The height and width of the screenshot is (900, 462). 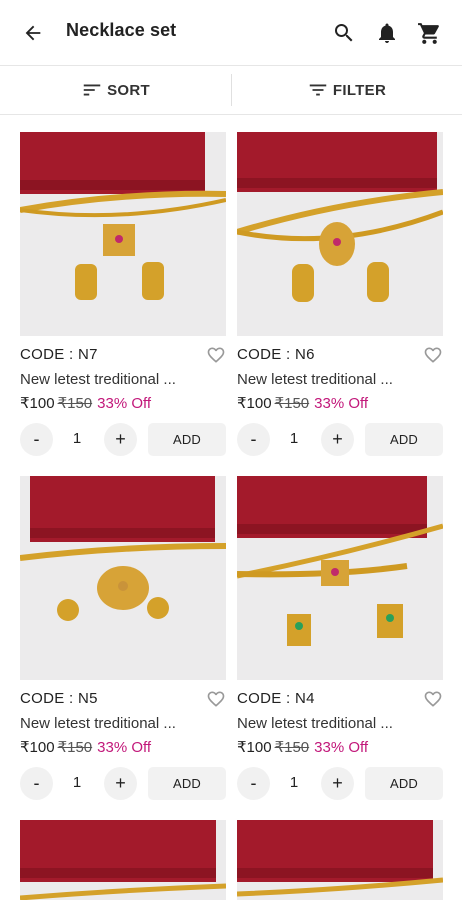 I want to click on sort-button: SORT, so click(x=115, y=90).